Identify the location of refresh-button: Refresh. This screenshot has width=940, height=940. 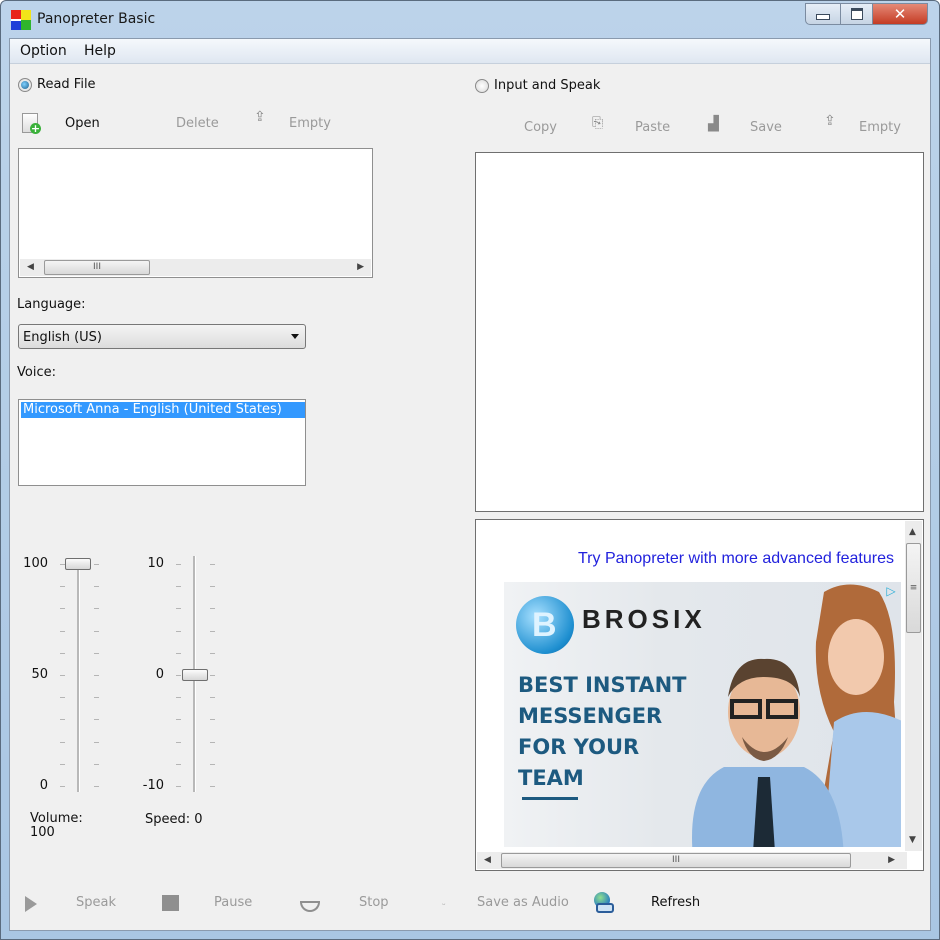
(675, 902).